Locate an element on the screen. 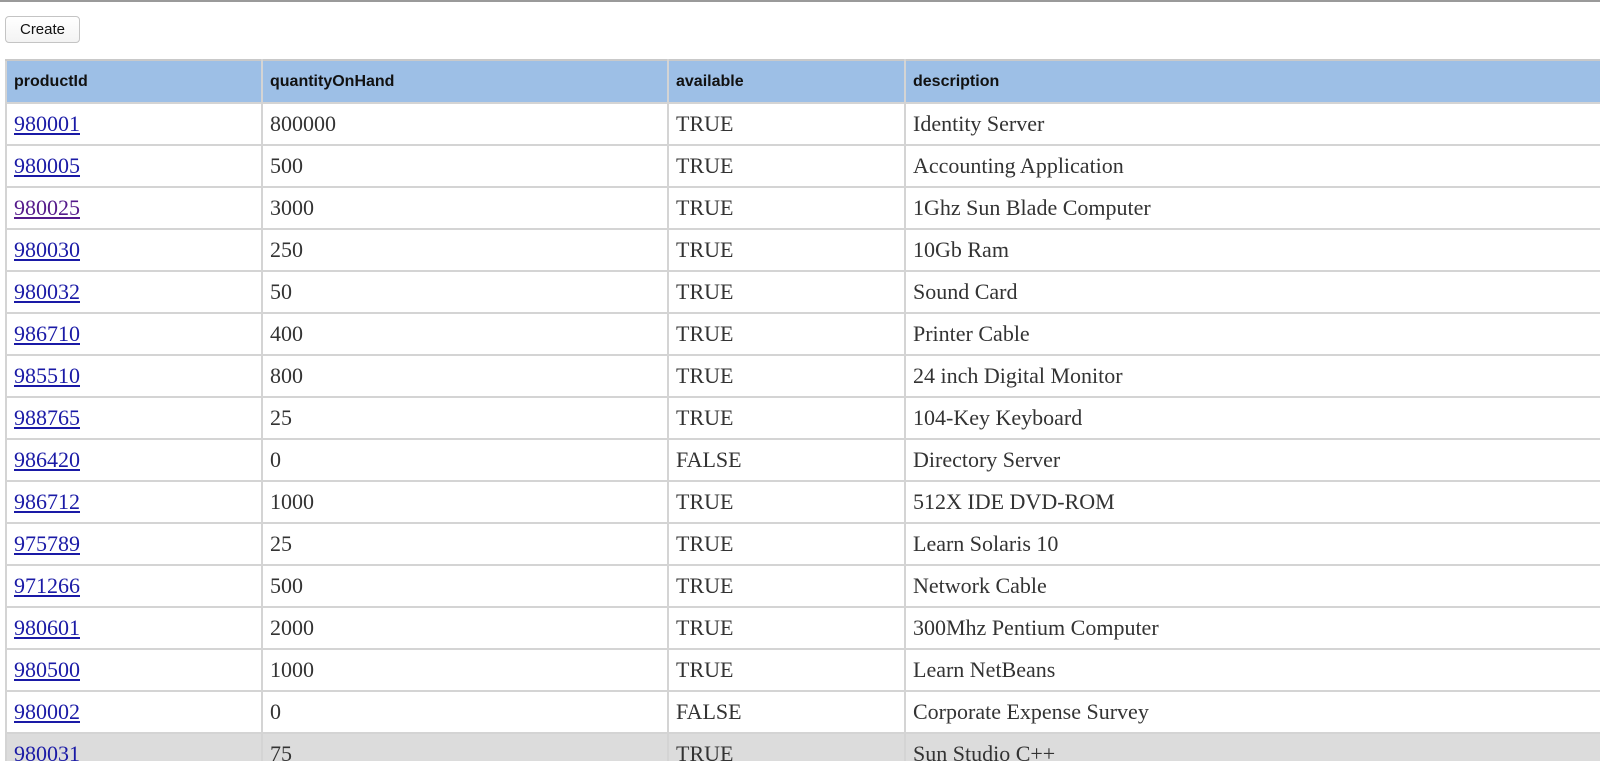 This screenshot has height=761, width=1600. table-row: 986712 1000 TRUE 512X IDE DVD-ROM is located at coordinates (802, 502).